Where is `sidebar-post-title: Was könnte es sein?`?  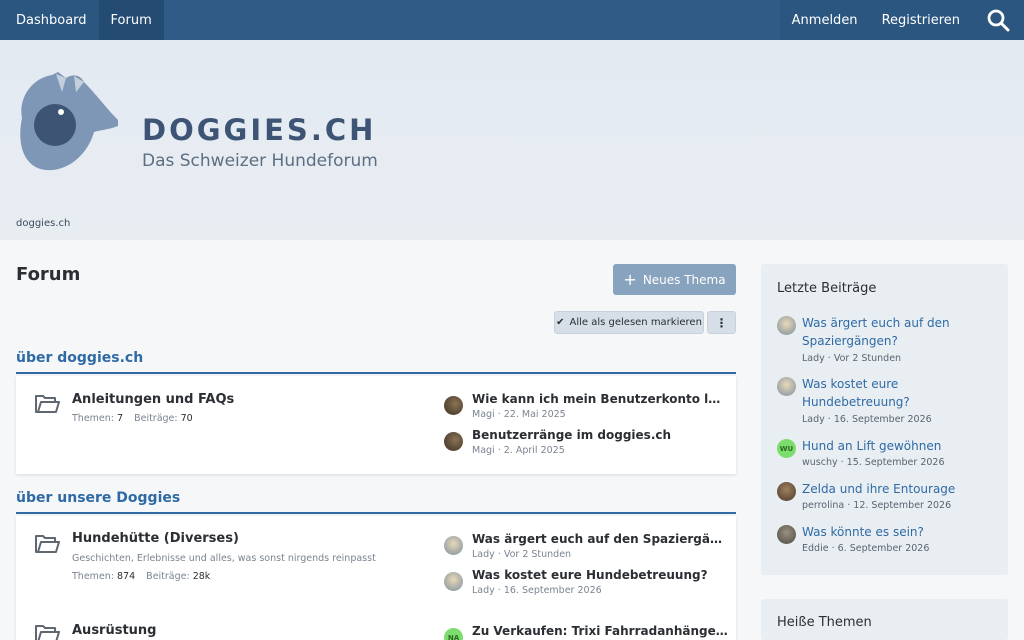 sidebar-post-title: Was könnte es sein? is located at coordinates (887, 532).